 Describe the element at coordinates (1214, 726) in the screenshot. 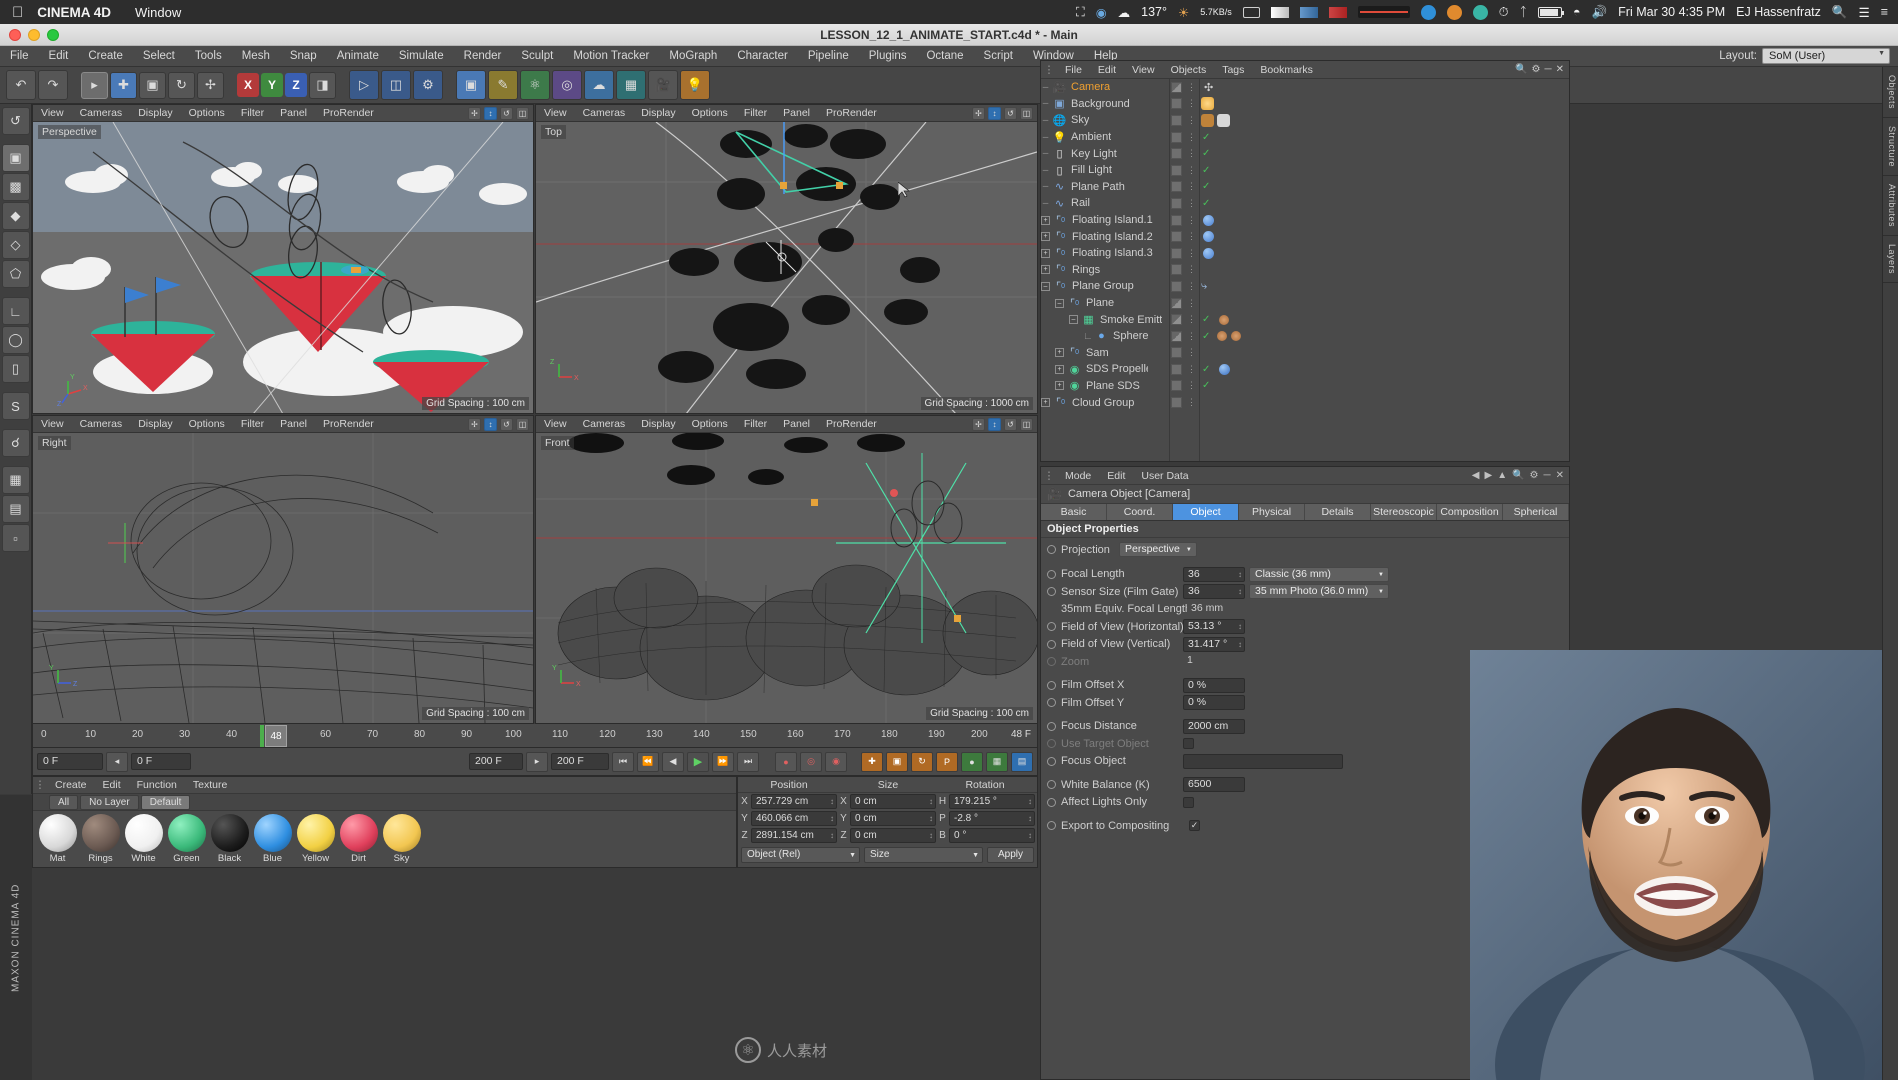

I see `focus-distance-field: 2000 cm` at that location.